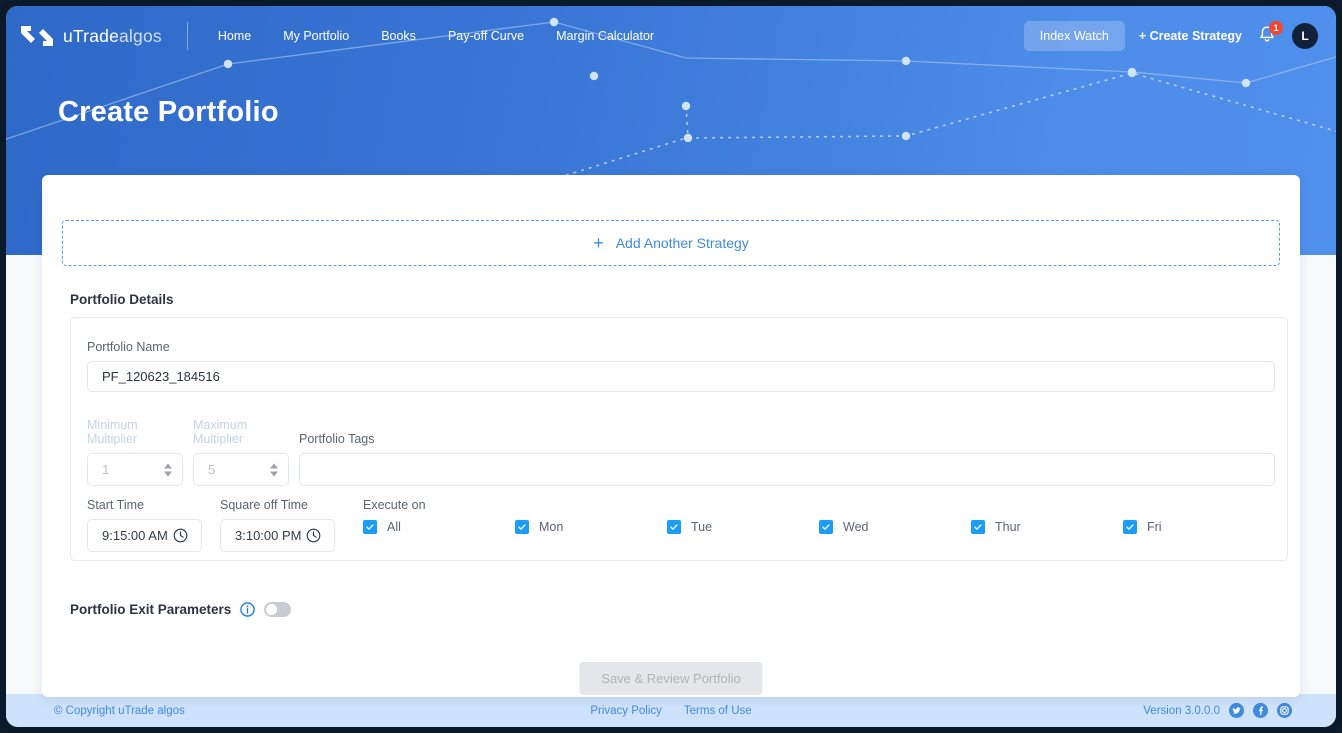 The height and width of the screenshot is (733, 1342). I want to click on minimum-multiplier-value: 1, so click(106, 469).